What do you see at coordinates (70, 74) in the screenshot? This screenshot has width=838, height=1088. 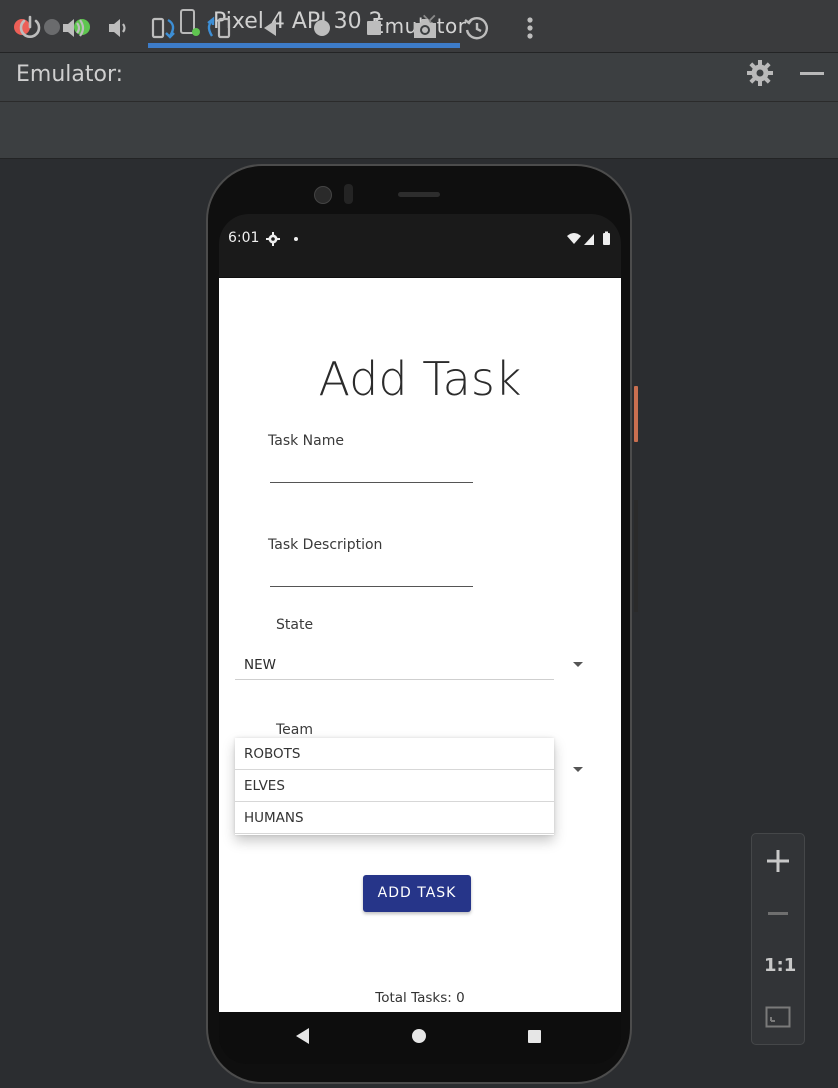 I see `tabbar-label: Emulator:` at bounding box center [70, 74].